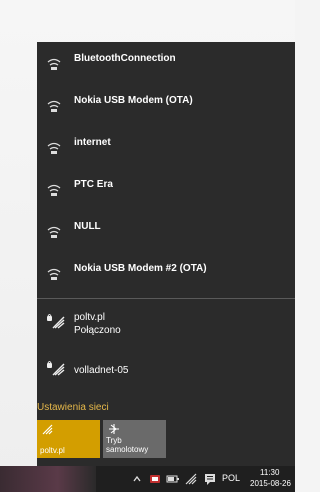 This screenshot has width=320, height=492. Describe the element at coordinates (166, 230) in the screenshot. I see `connection-item-null: NULL` at that location.